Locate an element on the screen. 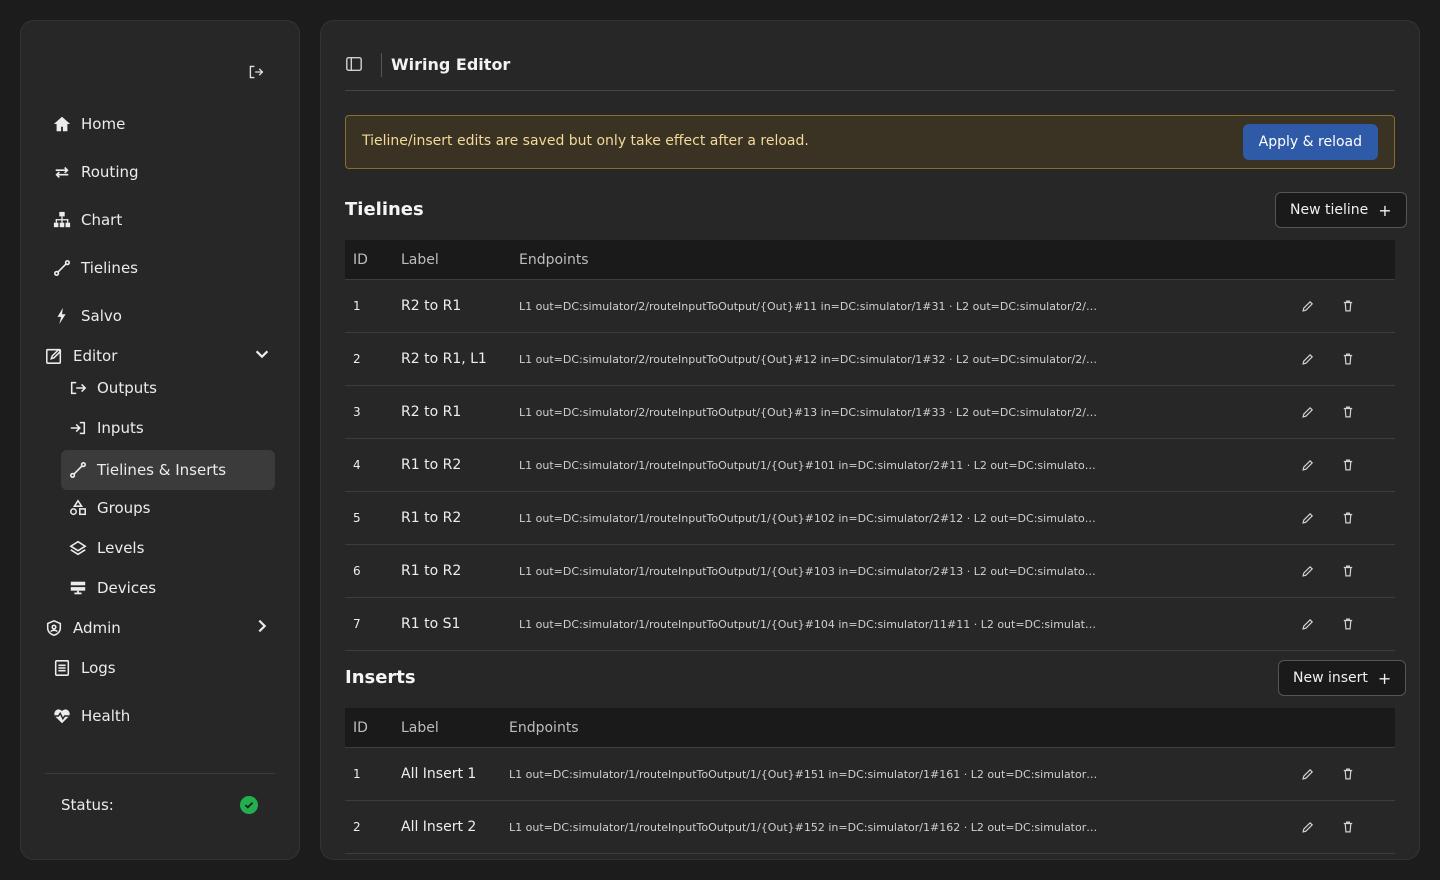 Image resolution: width=1440 pixels, height=880 pixels. row-id: 2 is located at coordinates (357, 827).